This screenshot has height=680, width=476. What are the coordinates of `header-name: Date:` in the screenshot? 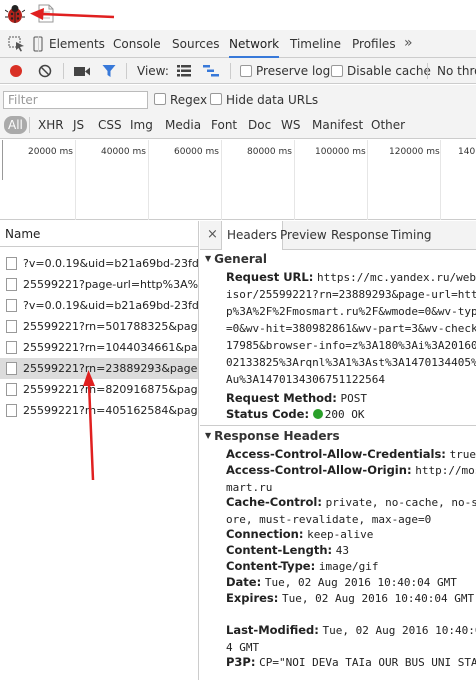 It's located at (244, 582).